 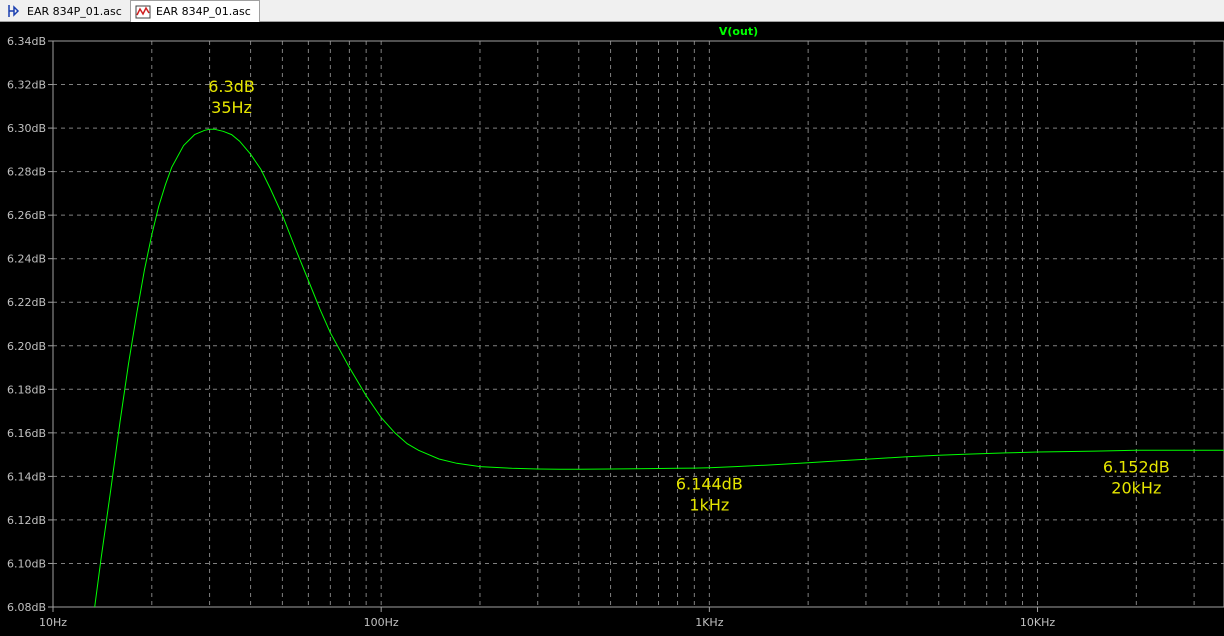 I want to click on x-tick-label: 10KHz, so click(x=1037, y=622).